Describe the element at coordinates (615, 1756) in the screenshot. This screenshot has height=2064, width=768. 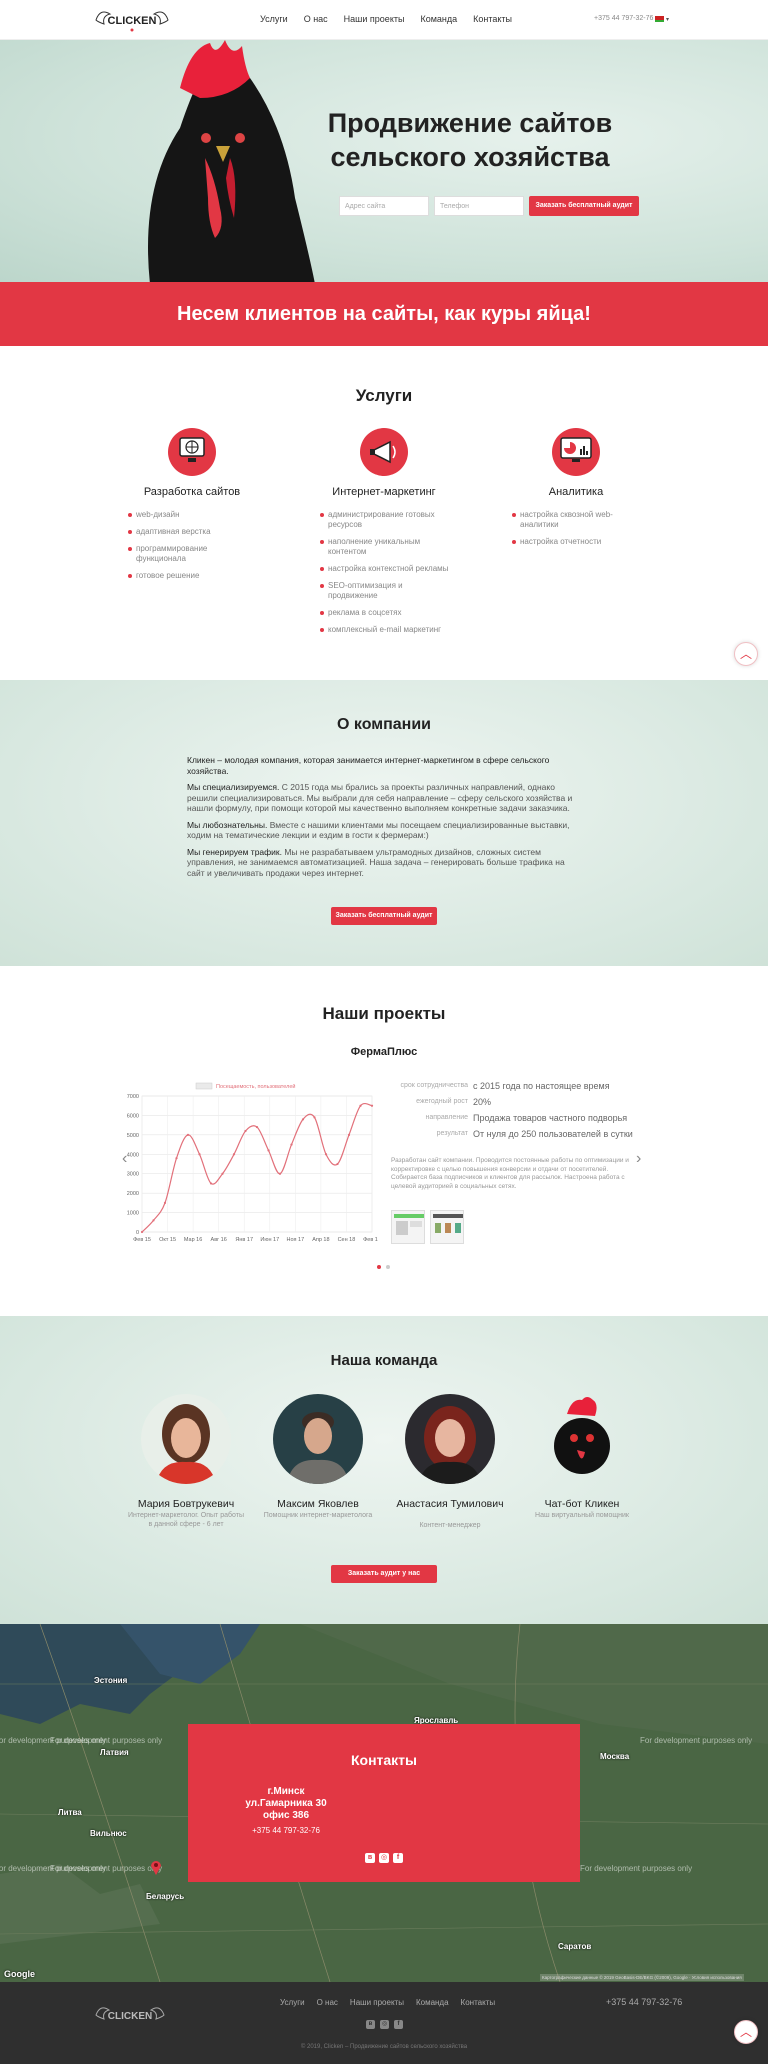
I see `map-label: Москва` at that location.